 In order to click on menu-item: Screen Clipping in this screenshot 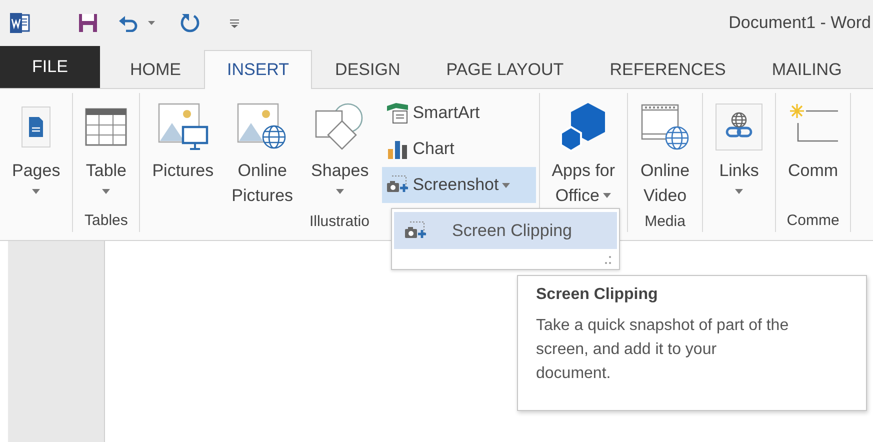, I will do `click(505, 230)`.